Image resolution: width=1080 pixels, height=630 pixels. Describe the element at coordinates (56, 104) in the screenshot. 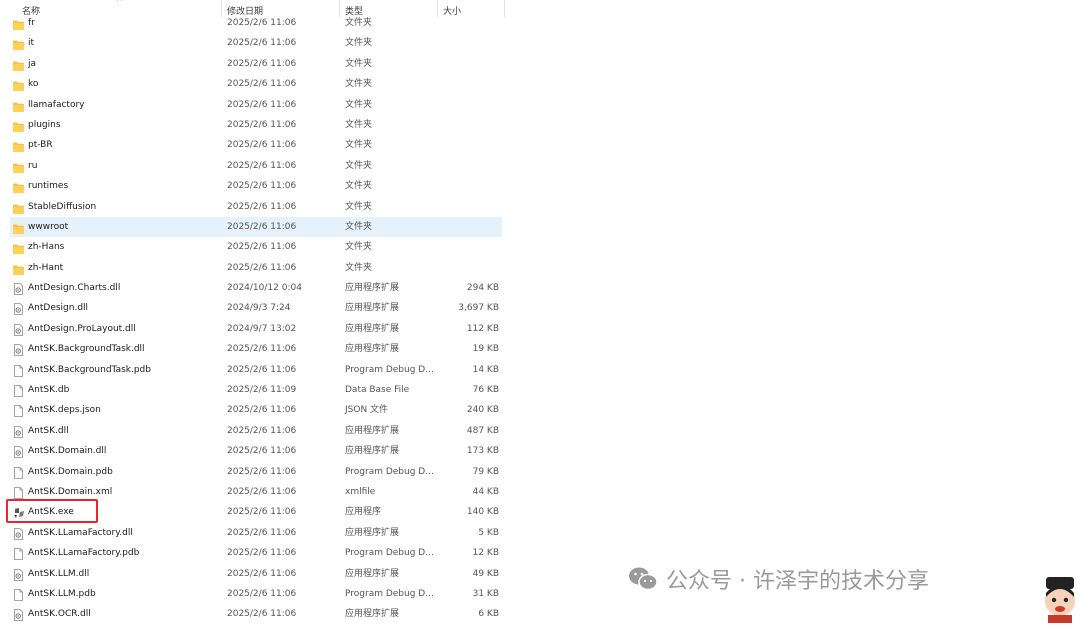

I see `file-name: llamafactory` at that location.